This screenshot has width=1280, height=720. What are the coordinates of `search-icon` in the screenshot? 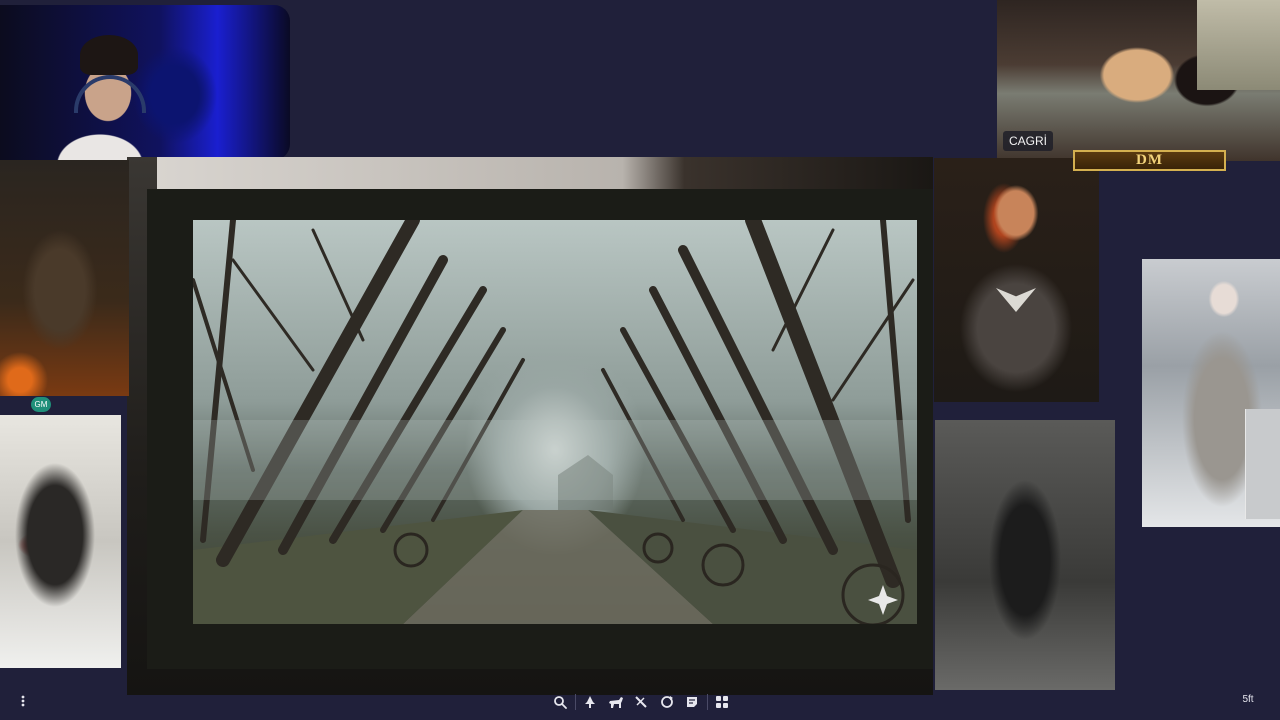 It's located at (560, 702).